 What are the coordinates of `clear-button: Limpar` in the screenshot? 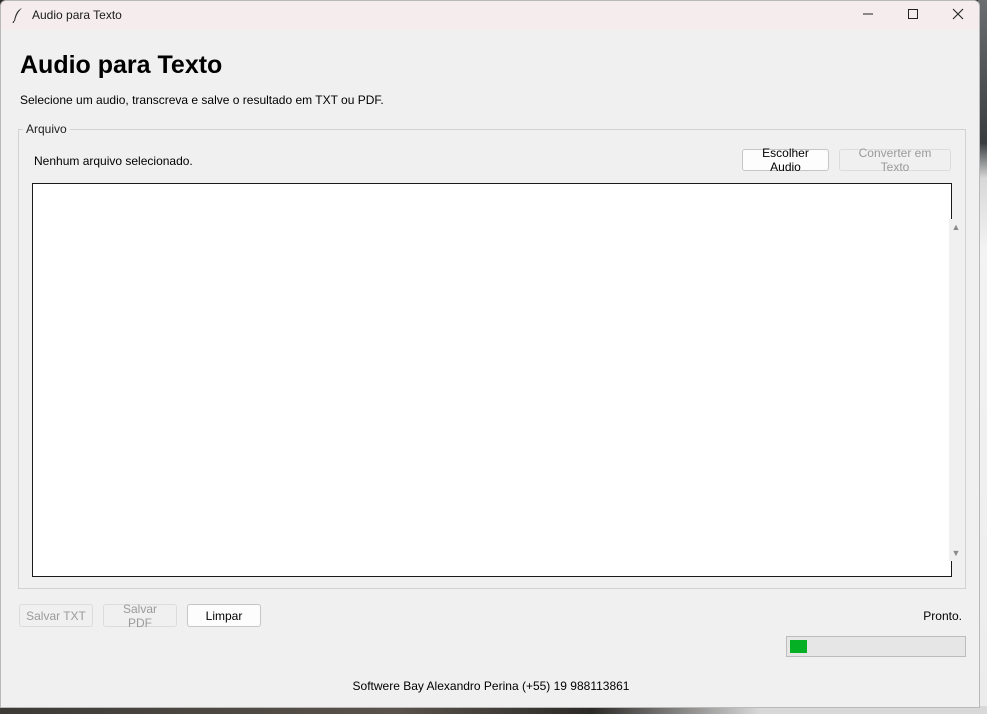 It's located at (224, 615).